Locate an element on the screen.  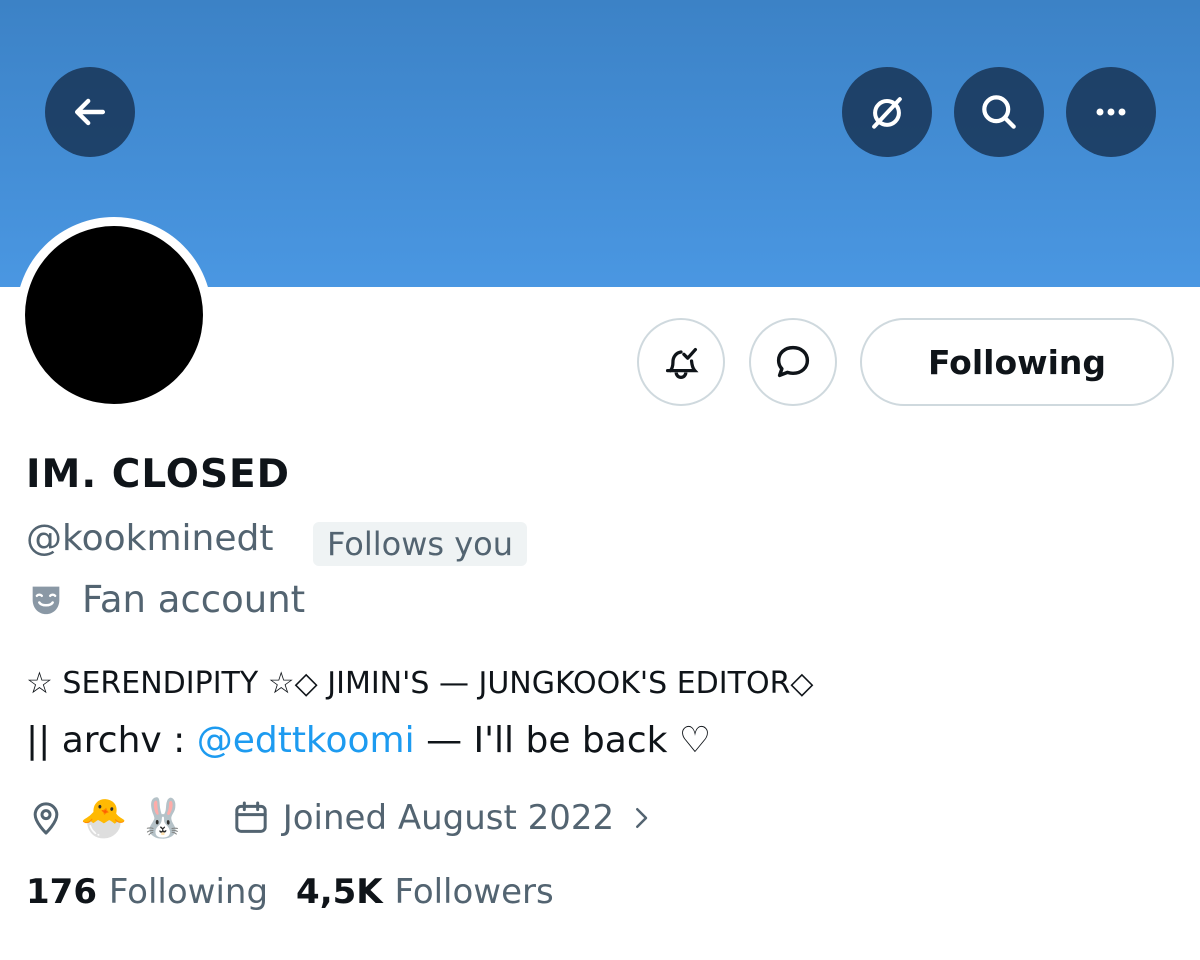
joined-date: Joined August 2022 is located at coordinates (443, 818).